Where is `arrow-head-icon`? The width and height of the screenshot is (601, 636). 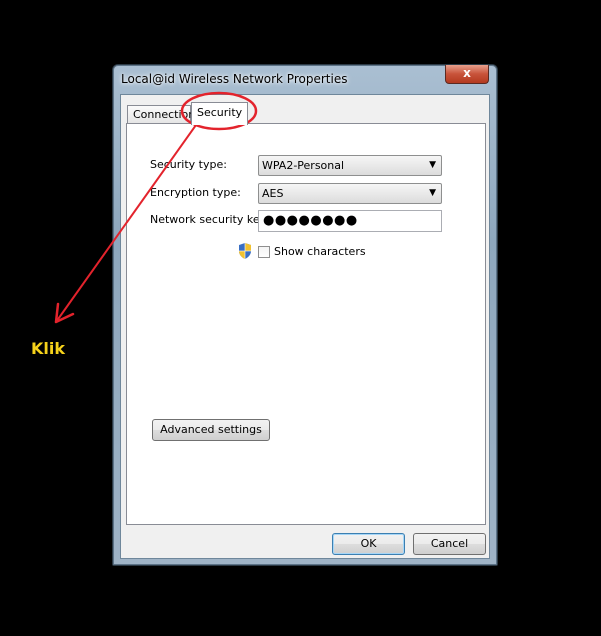
arrow-head-icon is located at coordinates (64, 313).